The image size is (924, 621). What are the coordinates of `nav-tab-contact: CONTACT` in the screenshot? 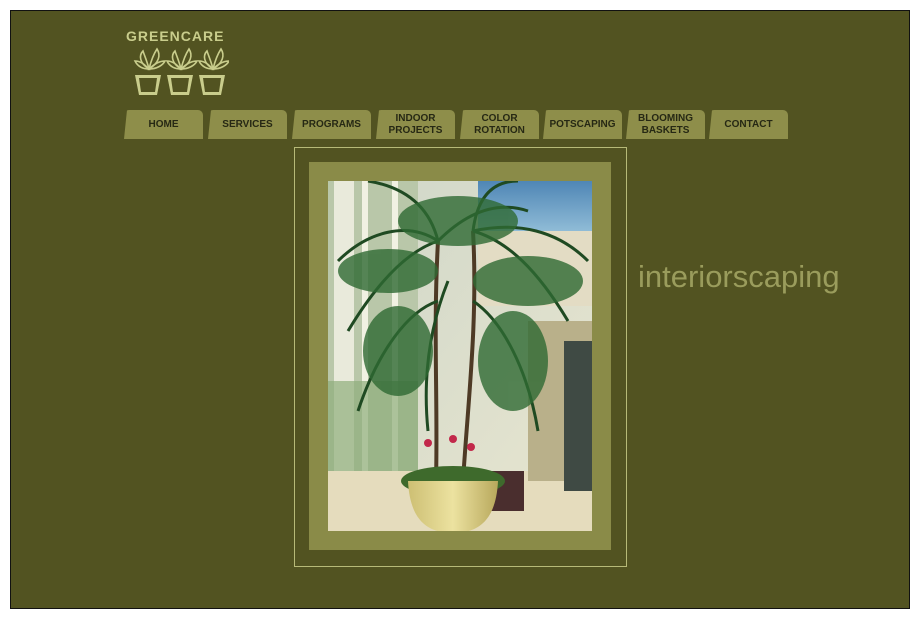 It's located at (748, 124).